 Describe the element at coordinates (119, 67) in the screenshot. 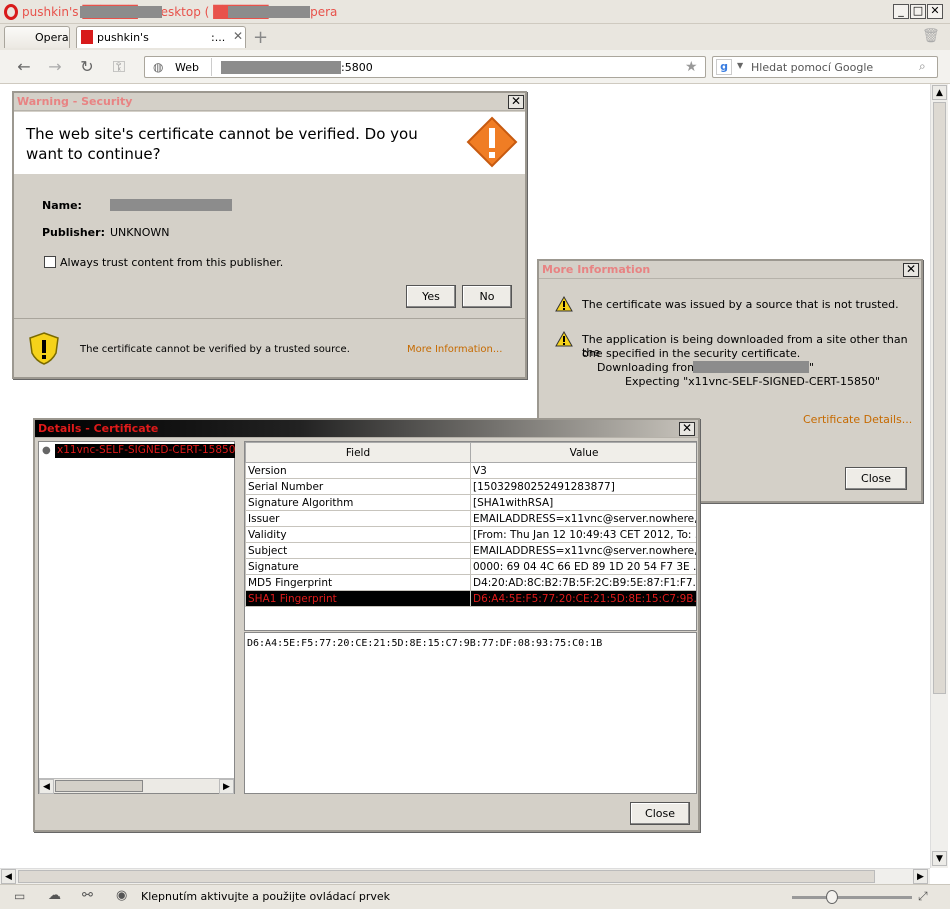

I see `key-icon: ⚿` at that location.